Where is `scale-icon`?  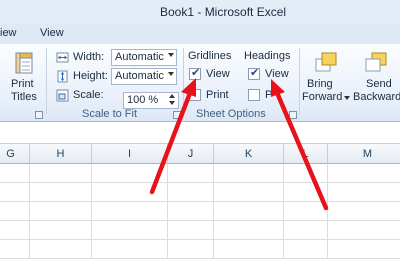 scale-icon is located at coordinates (62, 95).